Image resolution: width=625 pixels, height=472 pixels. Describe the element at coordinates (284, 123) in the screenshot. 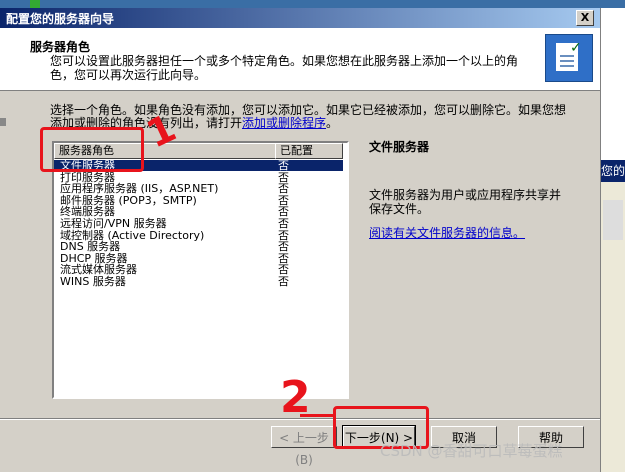

I see `add-remove-programs-link: 添加或删除程序` at that location.